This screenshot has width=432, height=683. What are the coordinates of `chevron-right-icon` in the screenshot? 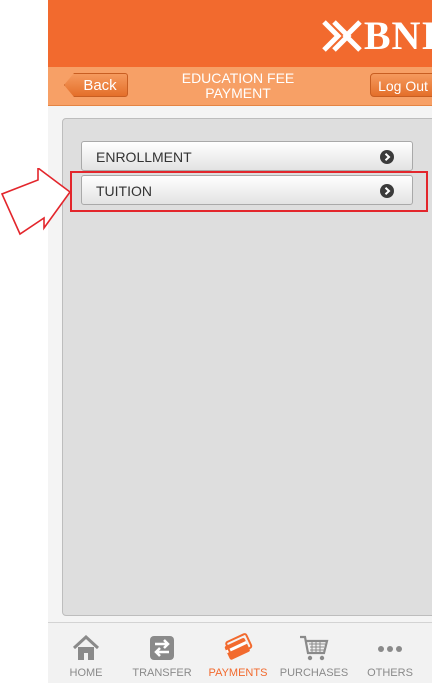 It's located at (387, 157).